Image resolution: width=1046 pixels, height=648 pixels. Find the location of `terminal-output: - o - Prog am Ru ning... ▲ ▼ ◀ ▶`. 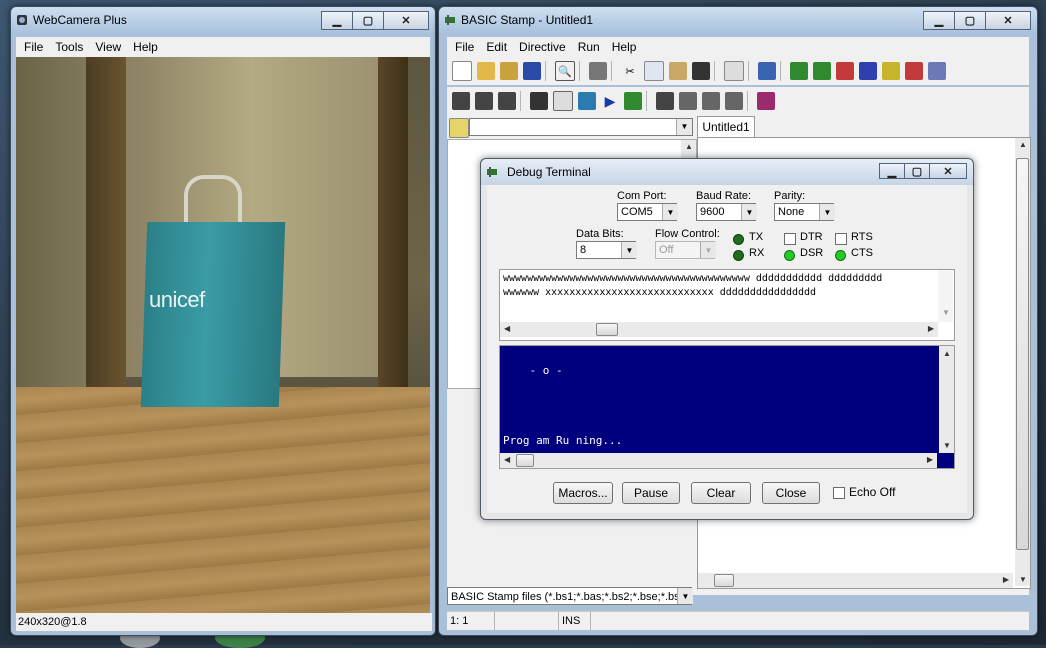

terminal-output: - o - Prog am Ru ning... ▲ ▼ ◀ ▶ is located at coordinates (727, 407).